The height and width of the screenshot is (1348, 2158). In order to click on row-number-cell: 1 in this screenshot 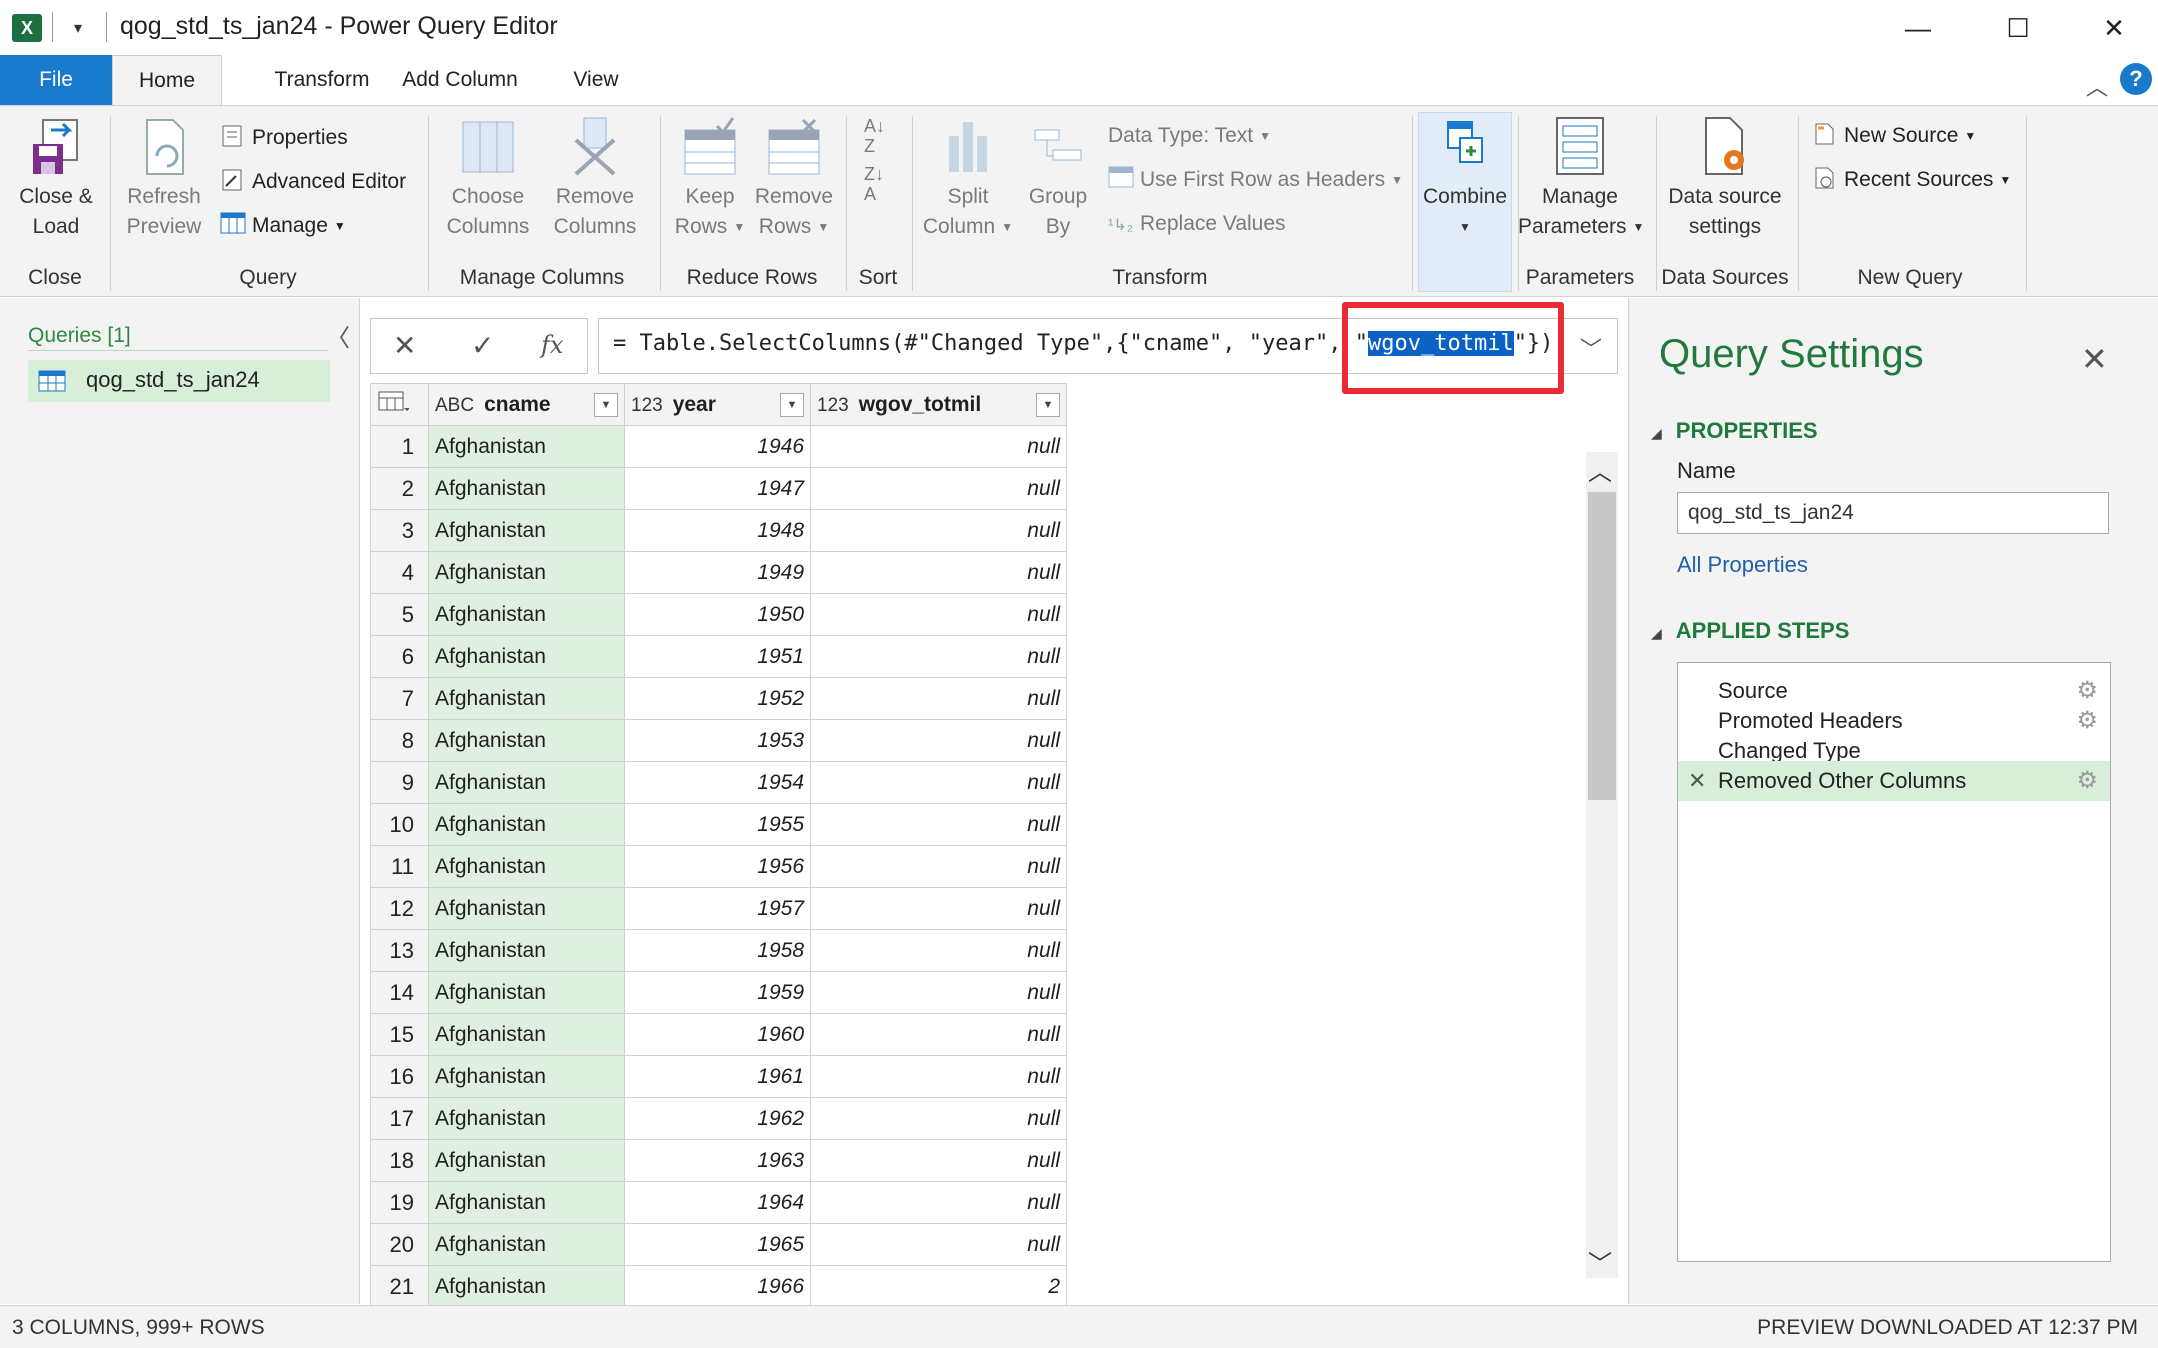, I will do `click(399, 446)`.